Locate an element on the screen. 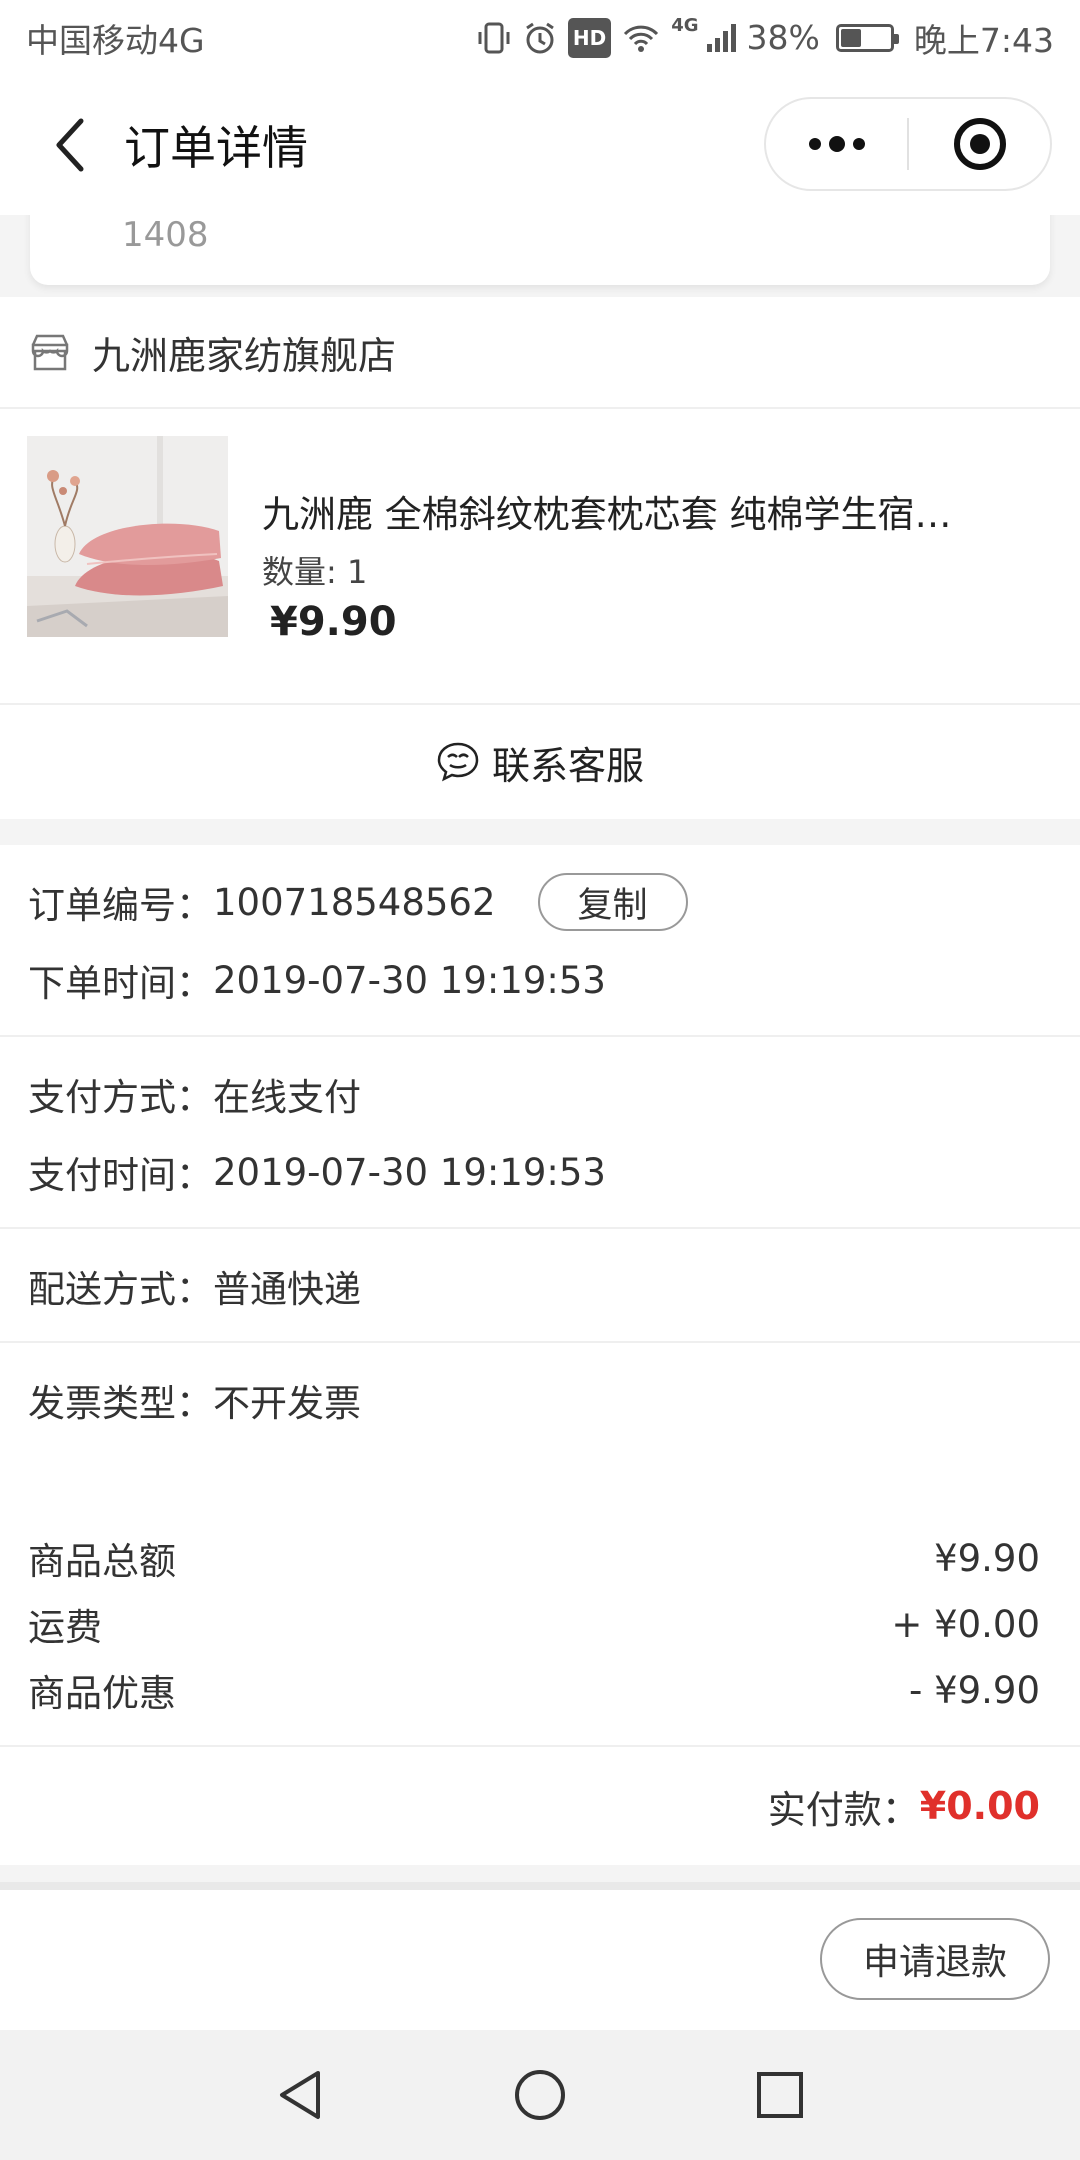 This screenshot has height=2160, width=1080. system-nav-bar is located at coordinates (540, 2095).